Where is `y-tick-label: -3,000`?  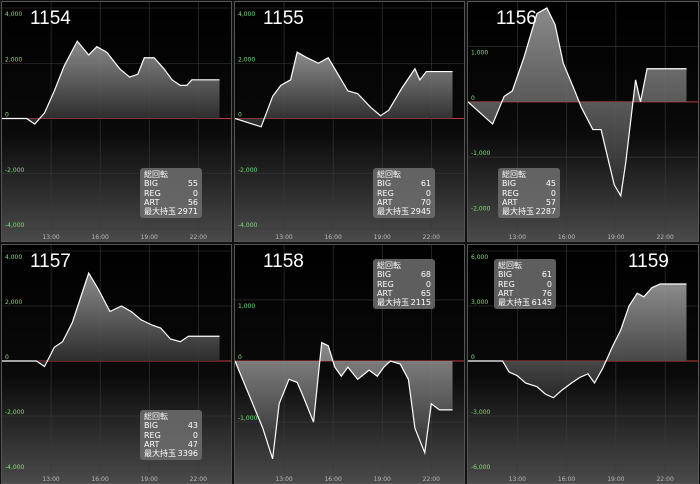 y-tick-label: -3,000 is located at coordinates (481, 412).